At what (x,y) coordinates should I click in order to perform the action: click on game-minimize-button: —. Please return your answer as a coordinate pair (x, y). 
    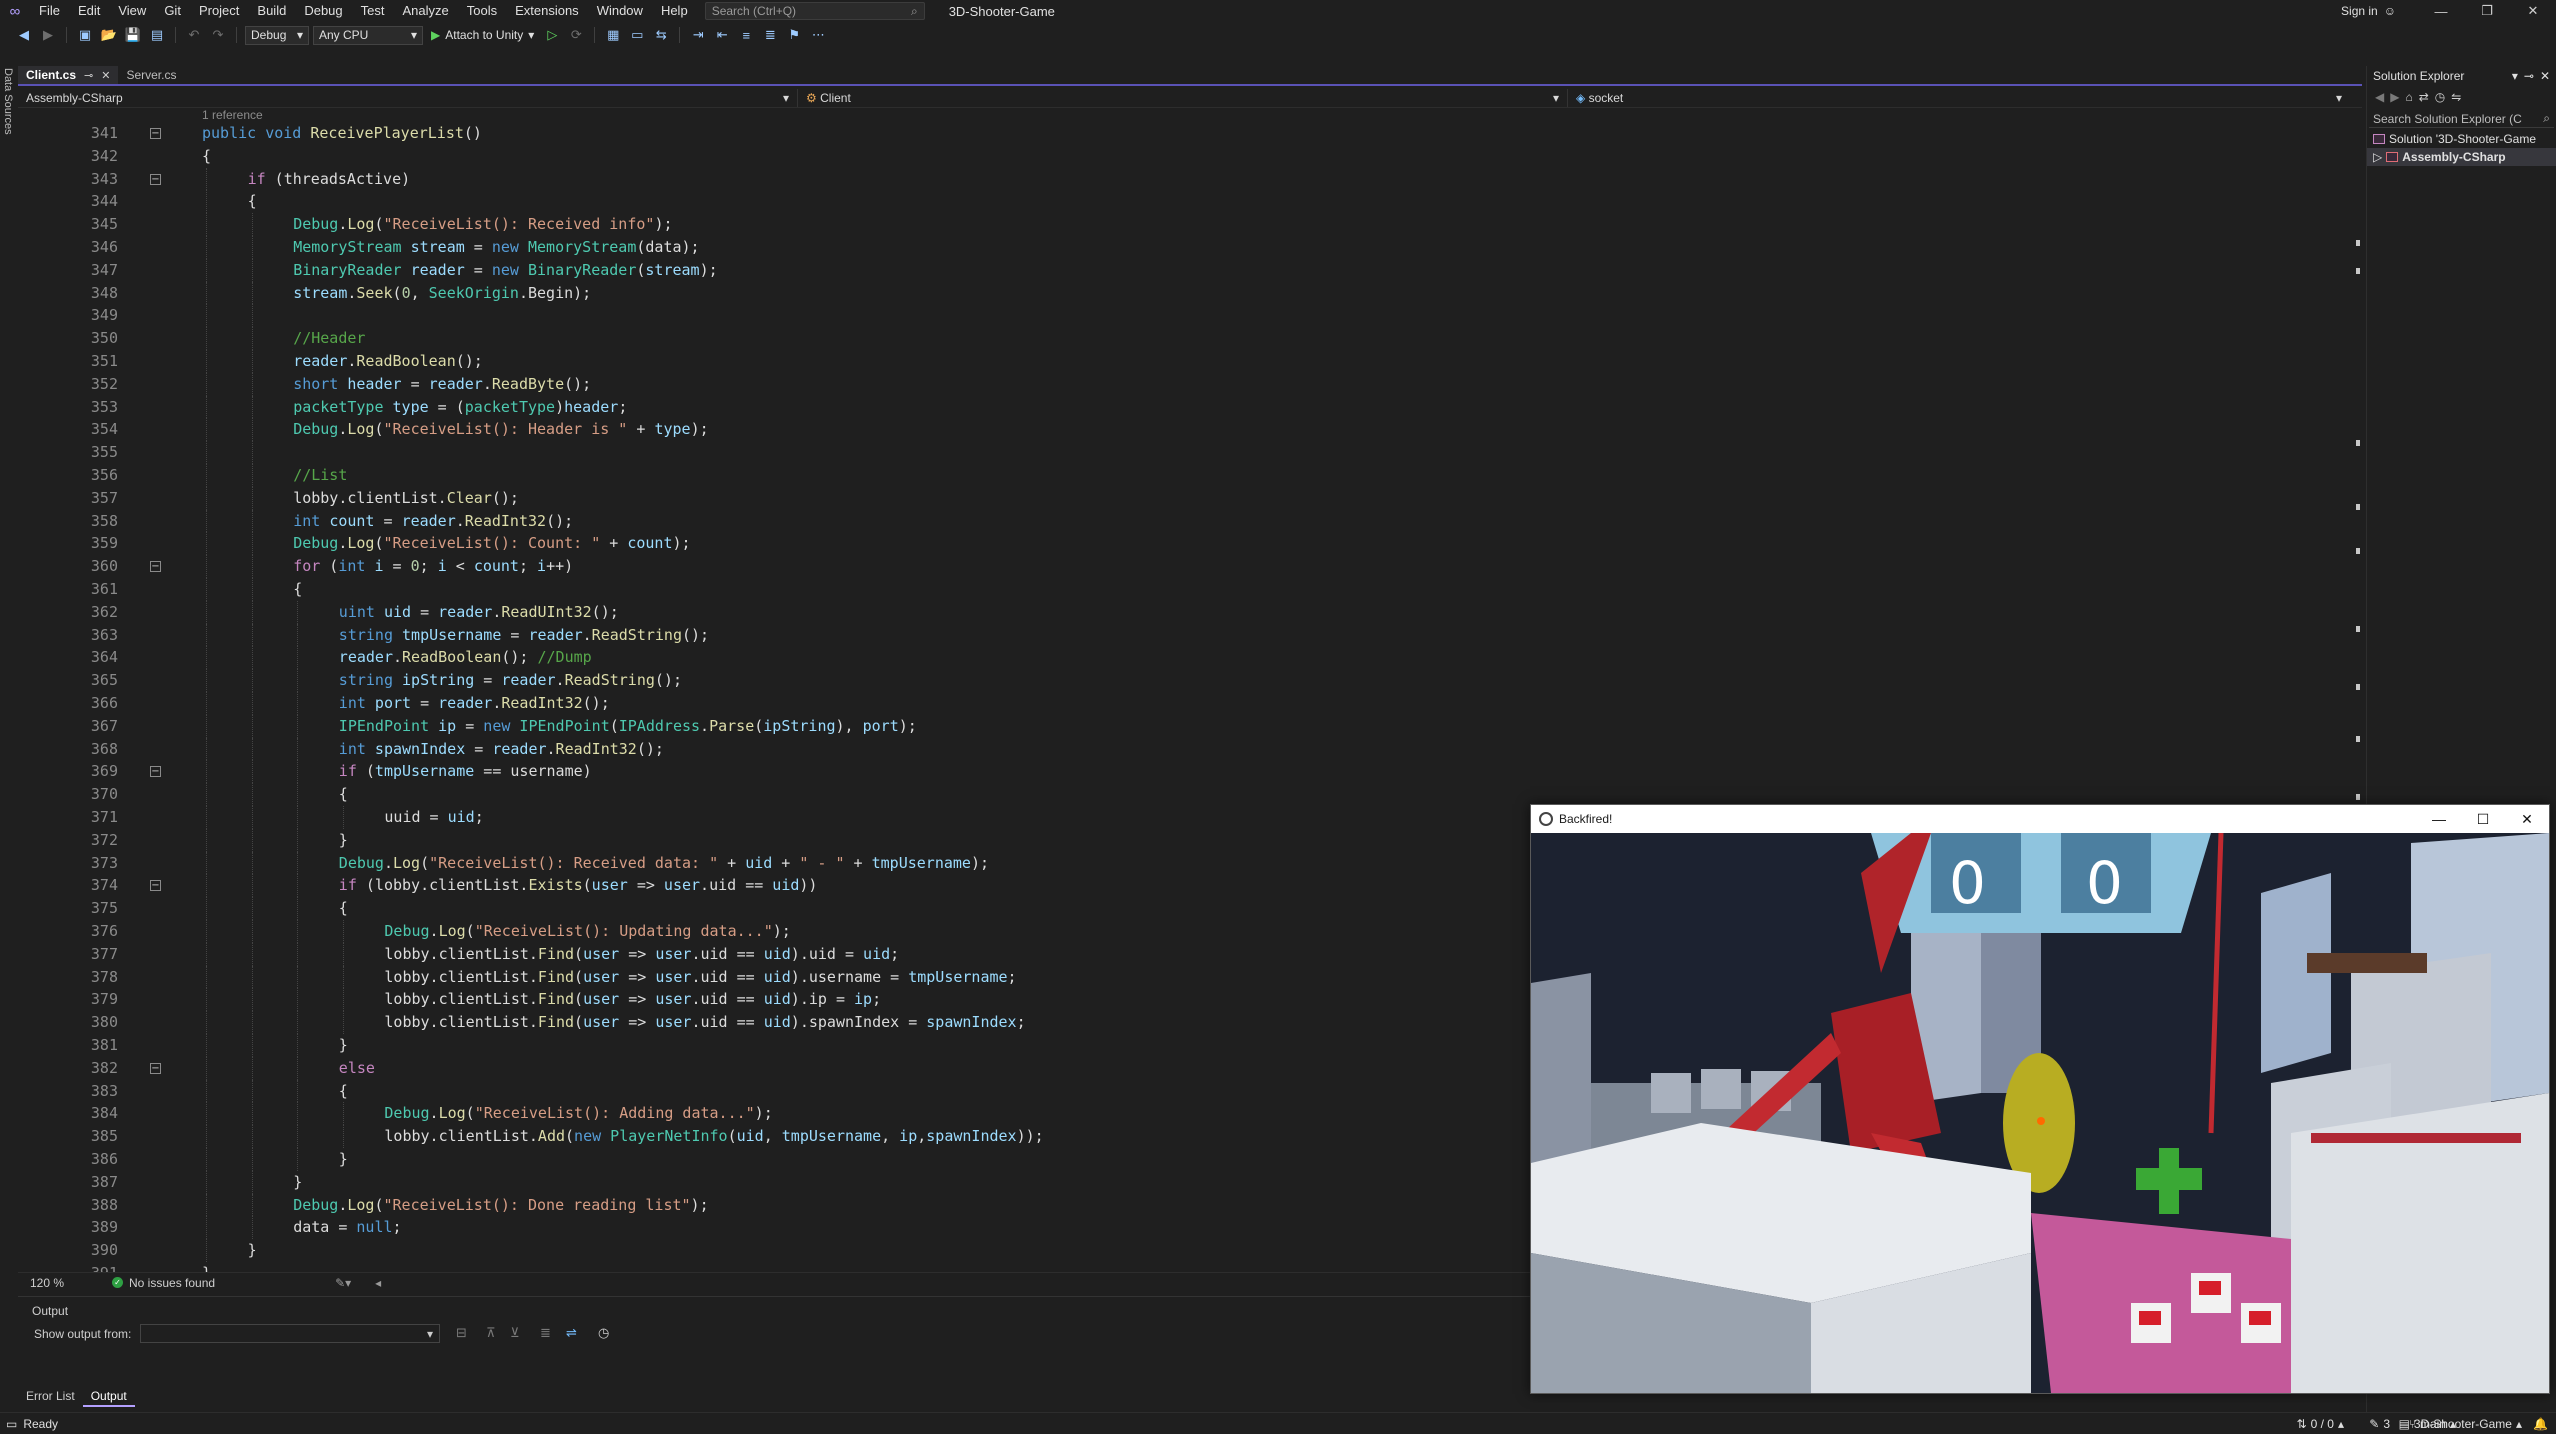
    Looking at the image, I should click on (2439, 819).